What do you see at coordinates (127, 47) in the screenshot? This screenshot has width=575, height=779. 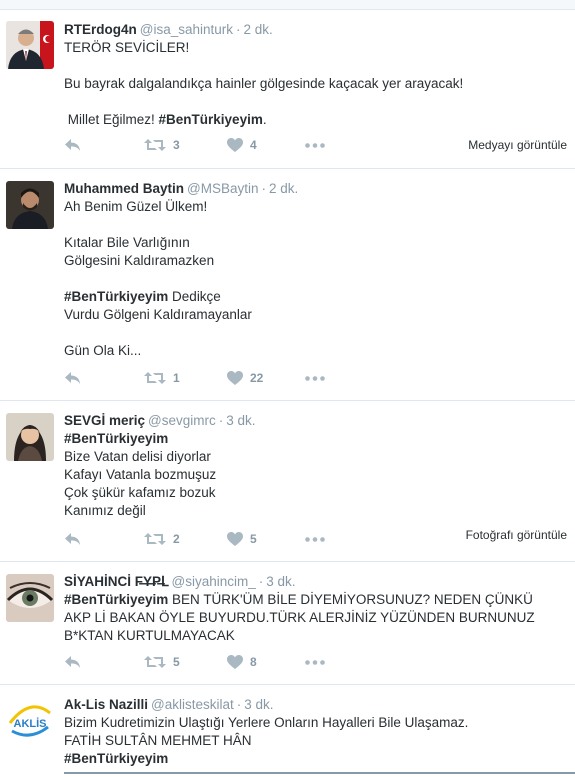 I see `tweet-line: TERÖR SEVİCİLER!` at bounding box center [127, 47].